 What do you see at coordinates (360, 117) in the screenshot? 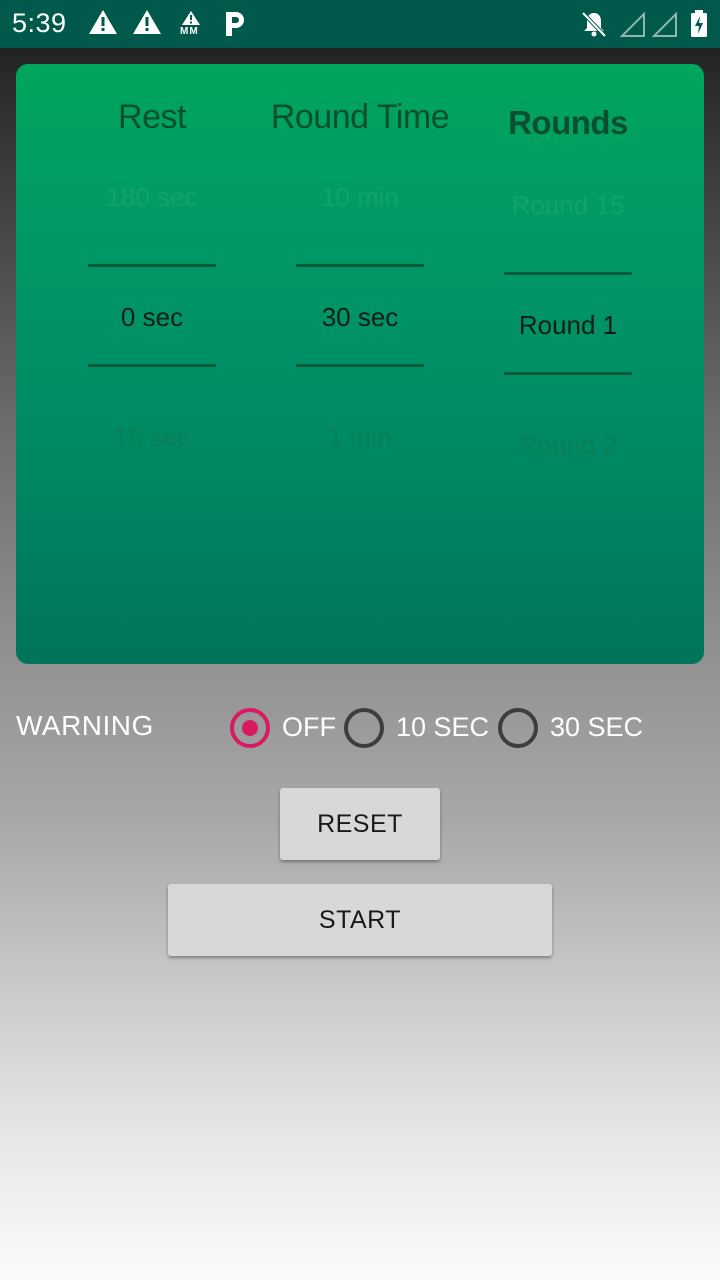
I see `round-time-title: Round Time` at bounding box center [360, 117].